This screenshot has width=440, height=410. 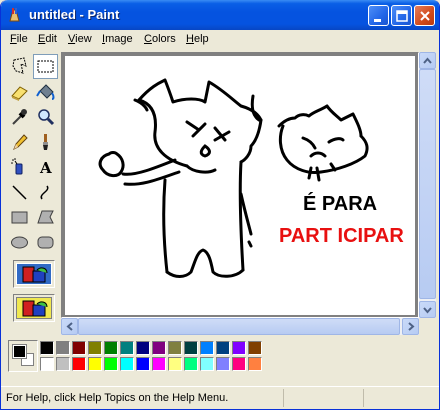 I want to click on horizontal-scroll-thumb, so click(x=239, y=326).